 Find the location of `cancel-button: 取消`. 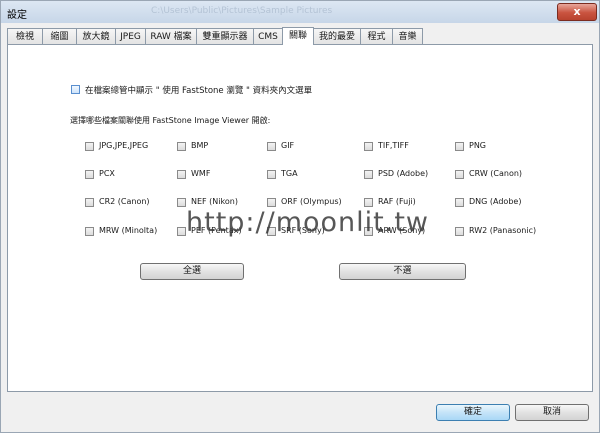

cancel-button: 取消 is located at coordinates (552, 412).